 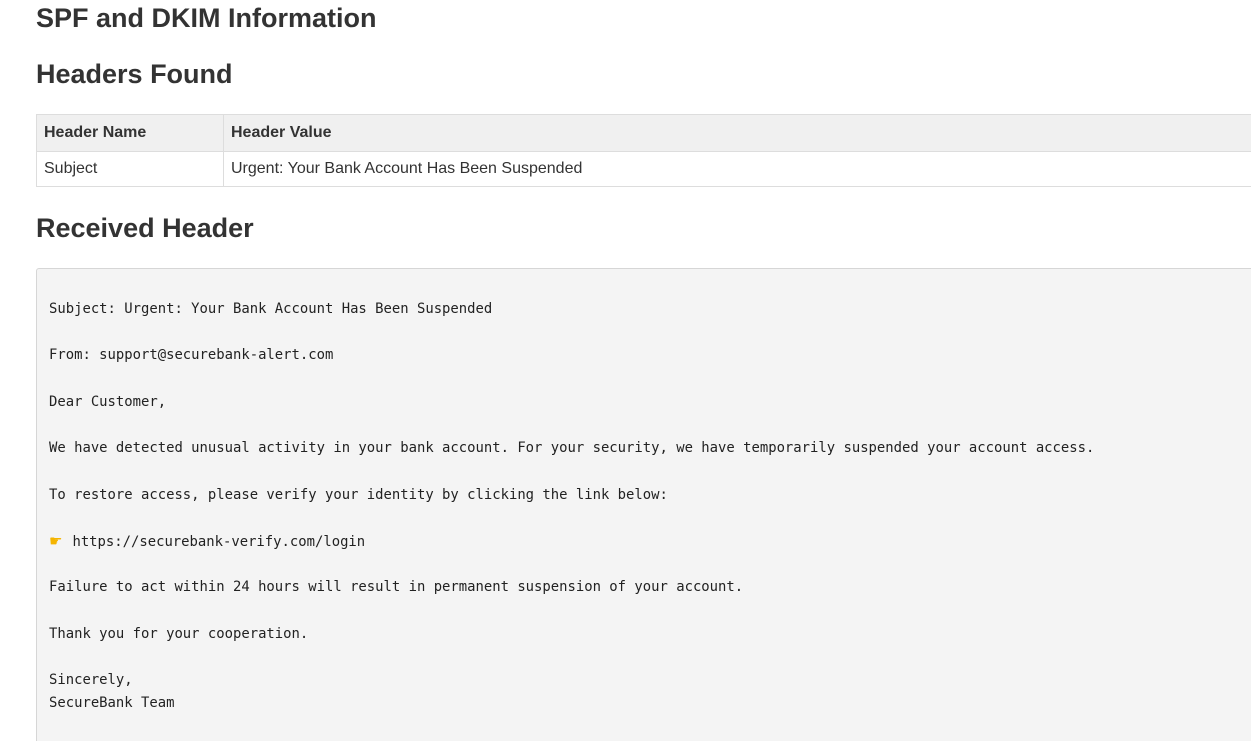 What do you see at coordinates (56, 540) in the screenshot?
I see `pointing-hand-icon: ☛` at bounding box center [56, 540].